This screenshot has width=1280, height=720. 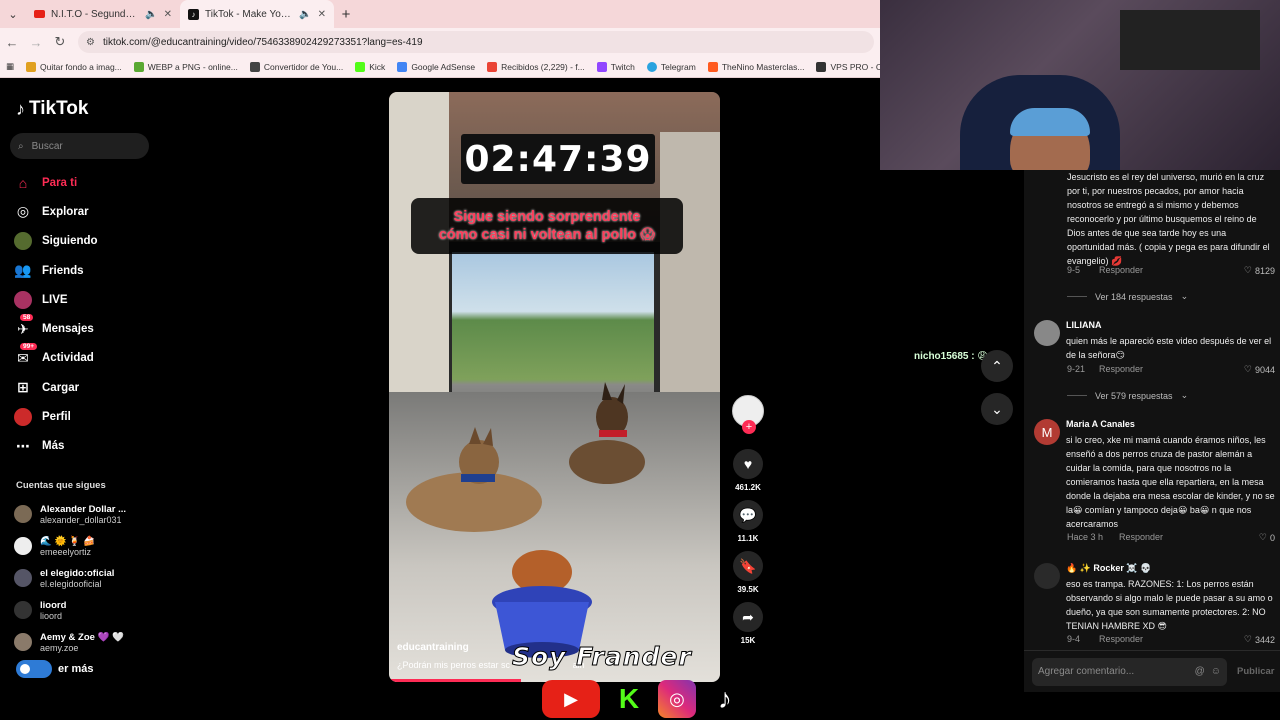 I want to click on messages-badge: 58, so click(x=27, y=318).